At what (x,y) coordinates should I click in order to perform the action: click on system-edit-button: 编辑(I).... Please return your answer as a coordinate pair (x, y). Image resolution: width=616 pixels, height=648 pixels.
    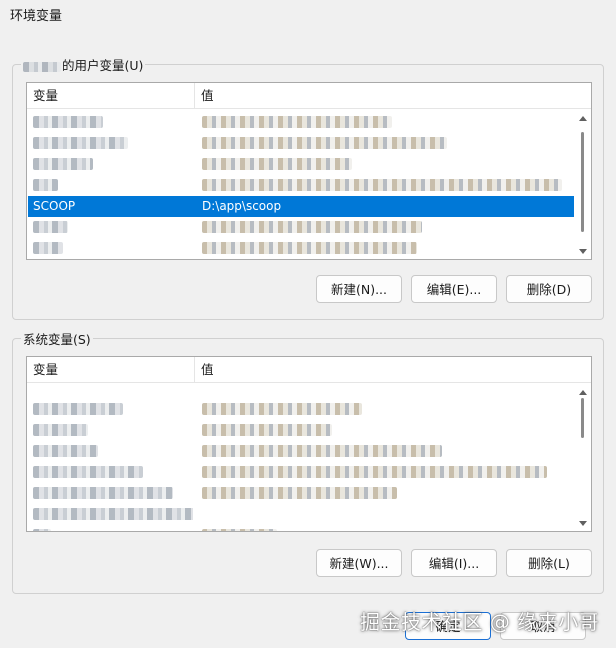
    Looking at the image, I should click on (454, 563).